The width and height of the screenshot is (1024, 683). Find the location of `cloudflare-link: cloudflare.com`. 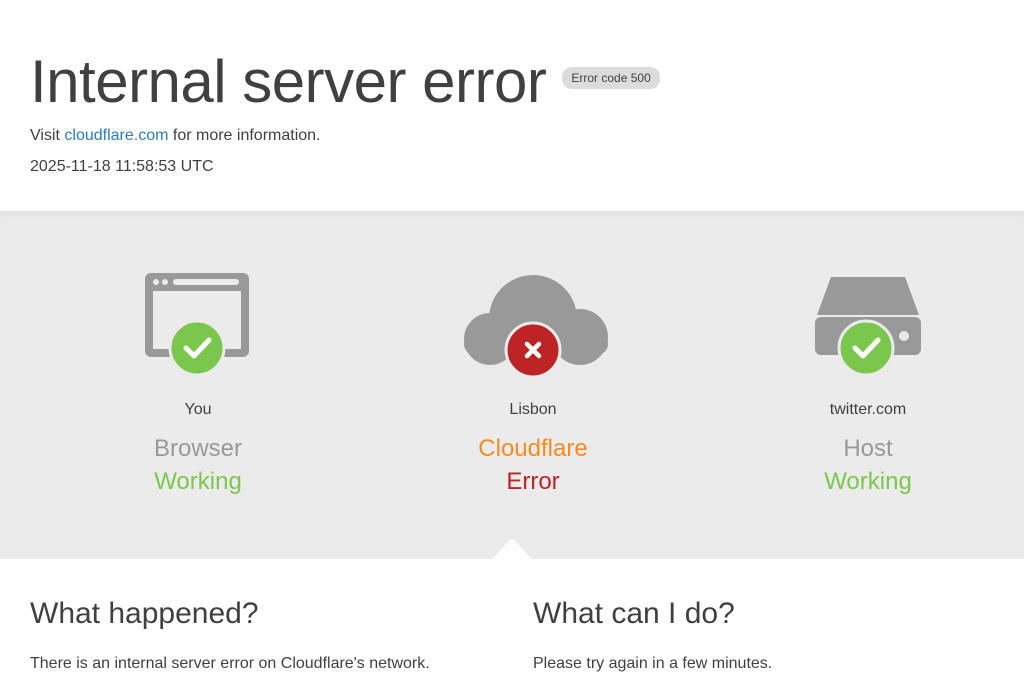

cloudflare-link: cloudflare.com is located at coordinates (116, 135).